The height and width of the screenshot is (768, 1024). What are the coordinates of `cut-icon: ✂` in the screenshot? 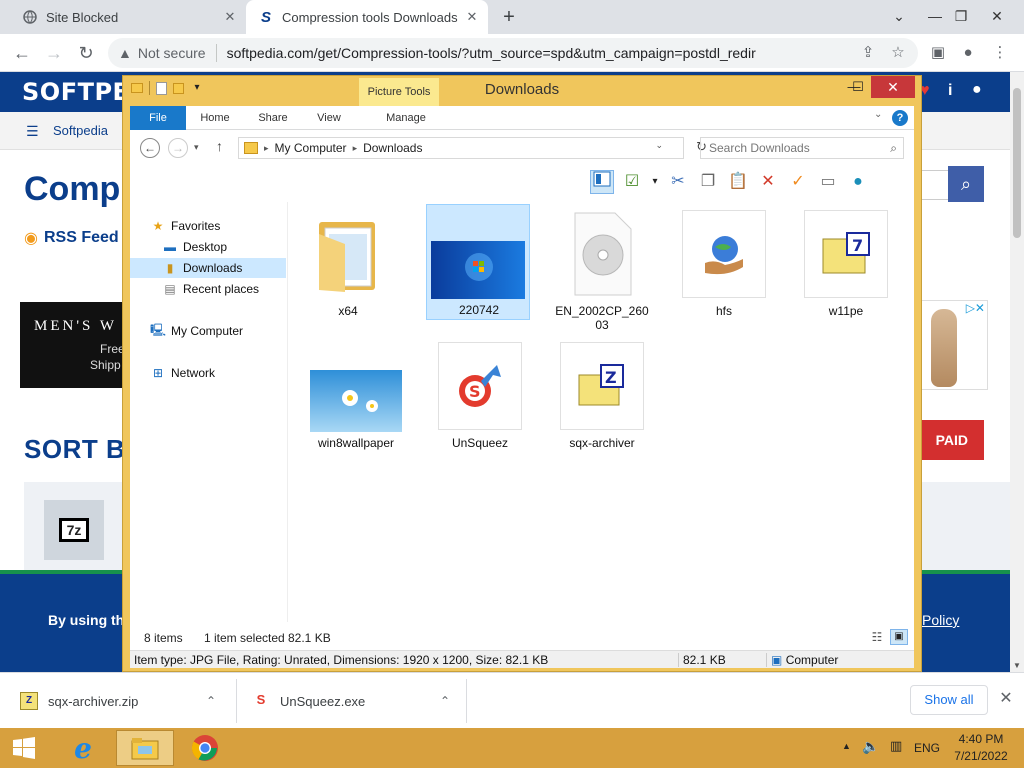 It's located at (678, 182).